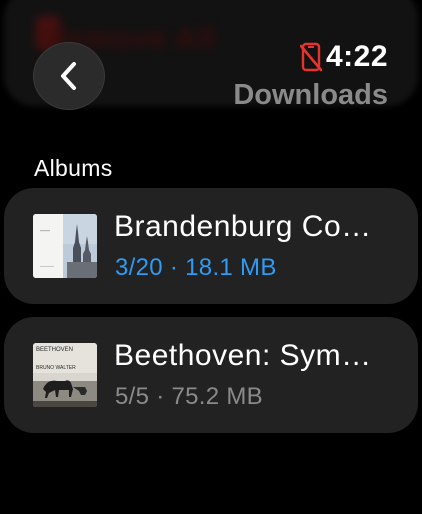  What do you see at coordinates (132, 396) in the screenshot?
I see `album-track-progress: 5/5` at bounding box center [132, 396].